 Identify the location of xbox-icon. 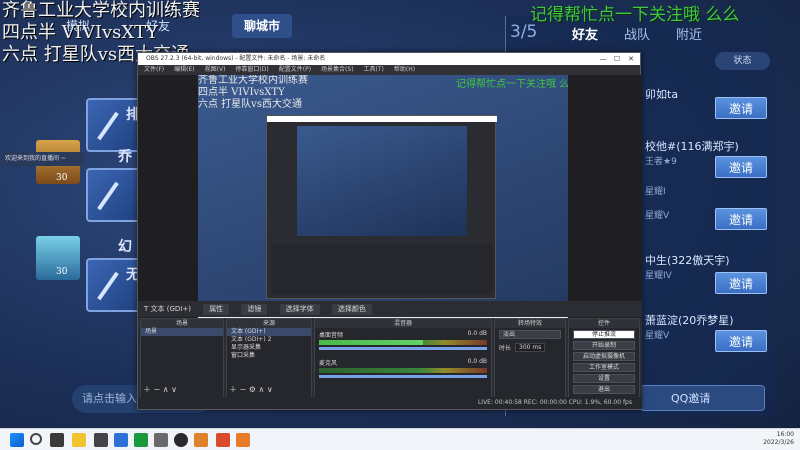
(141, 440).